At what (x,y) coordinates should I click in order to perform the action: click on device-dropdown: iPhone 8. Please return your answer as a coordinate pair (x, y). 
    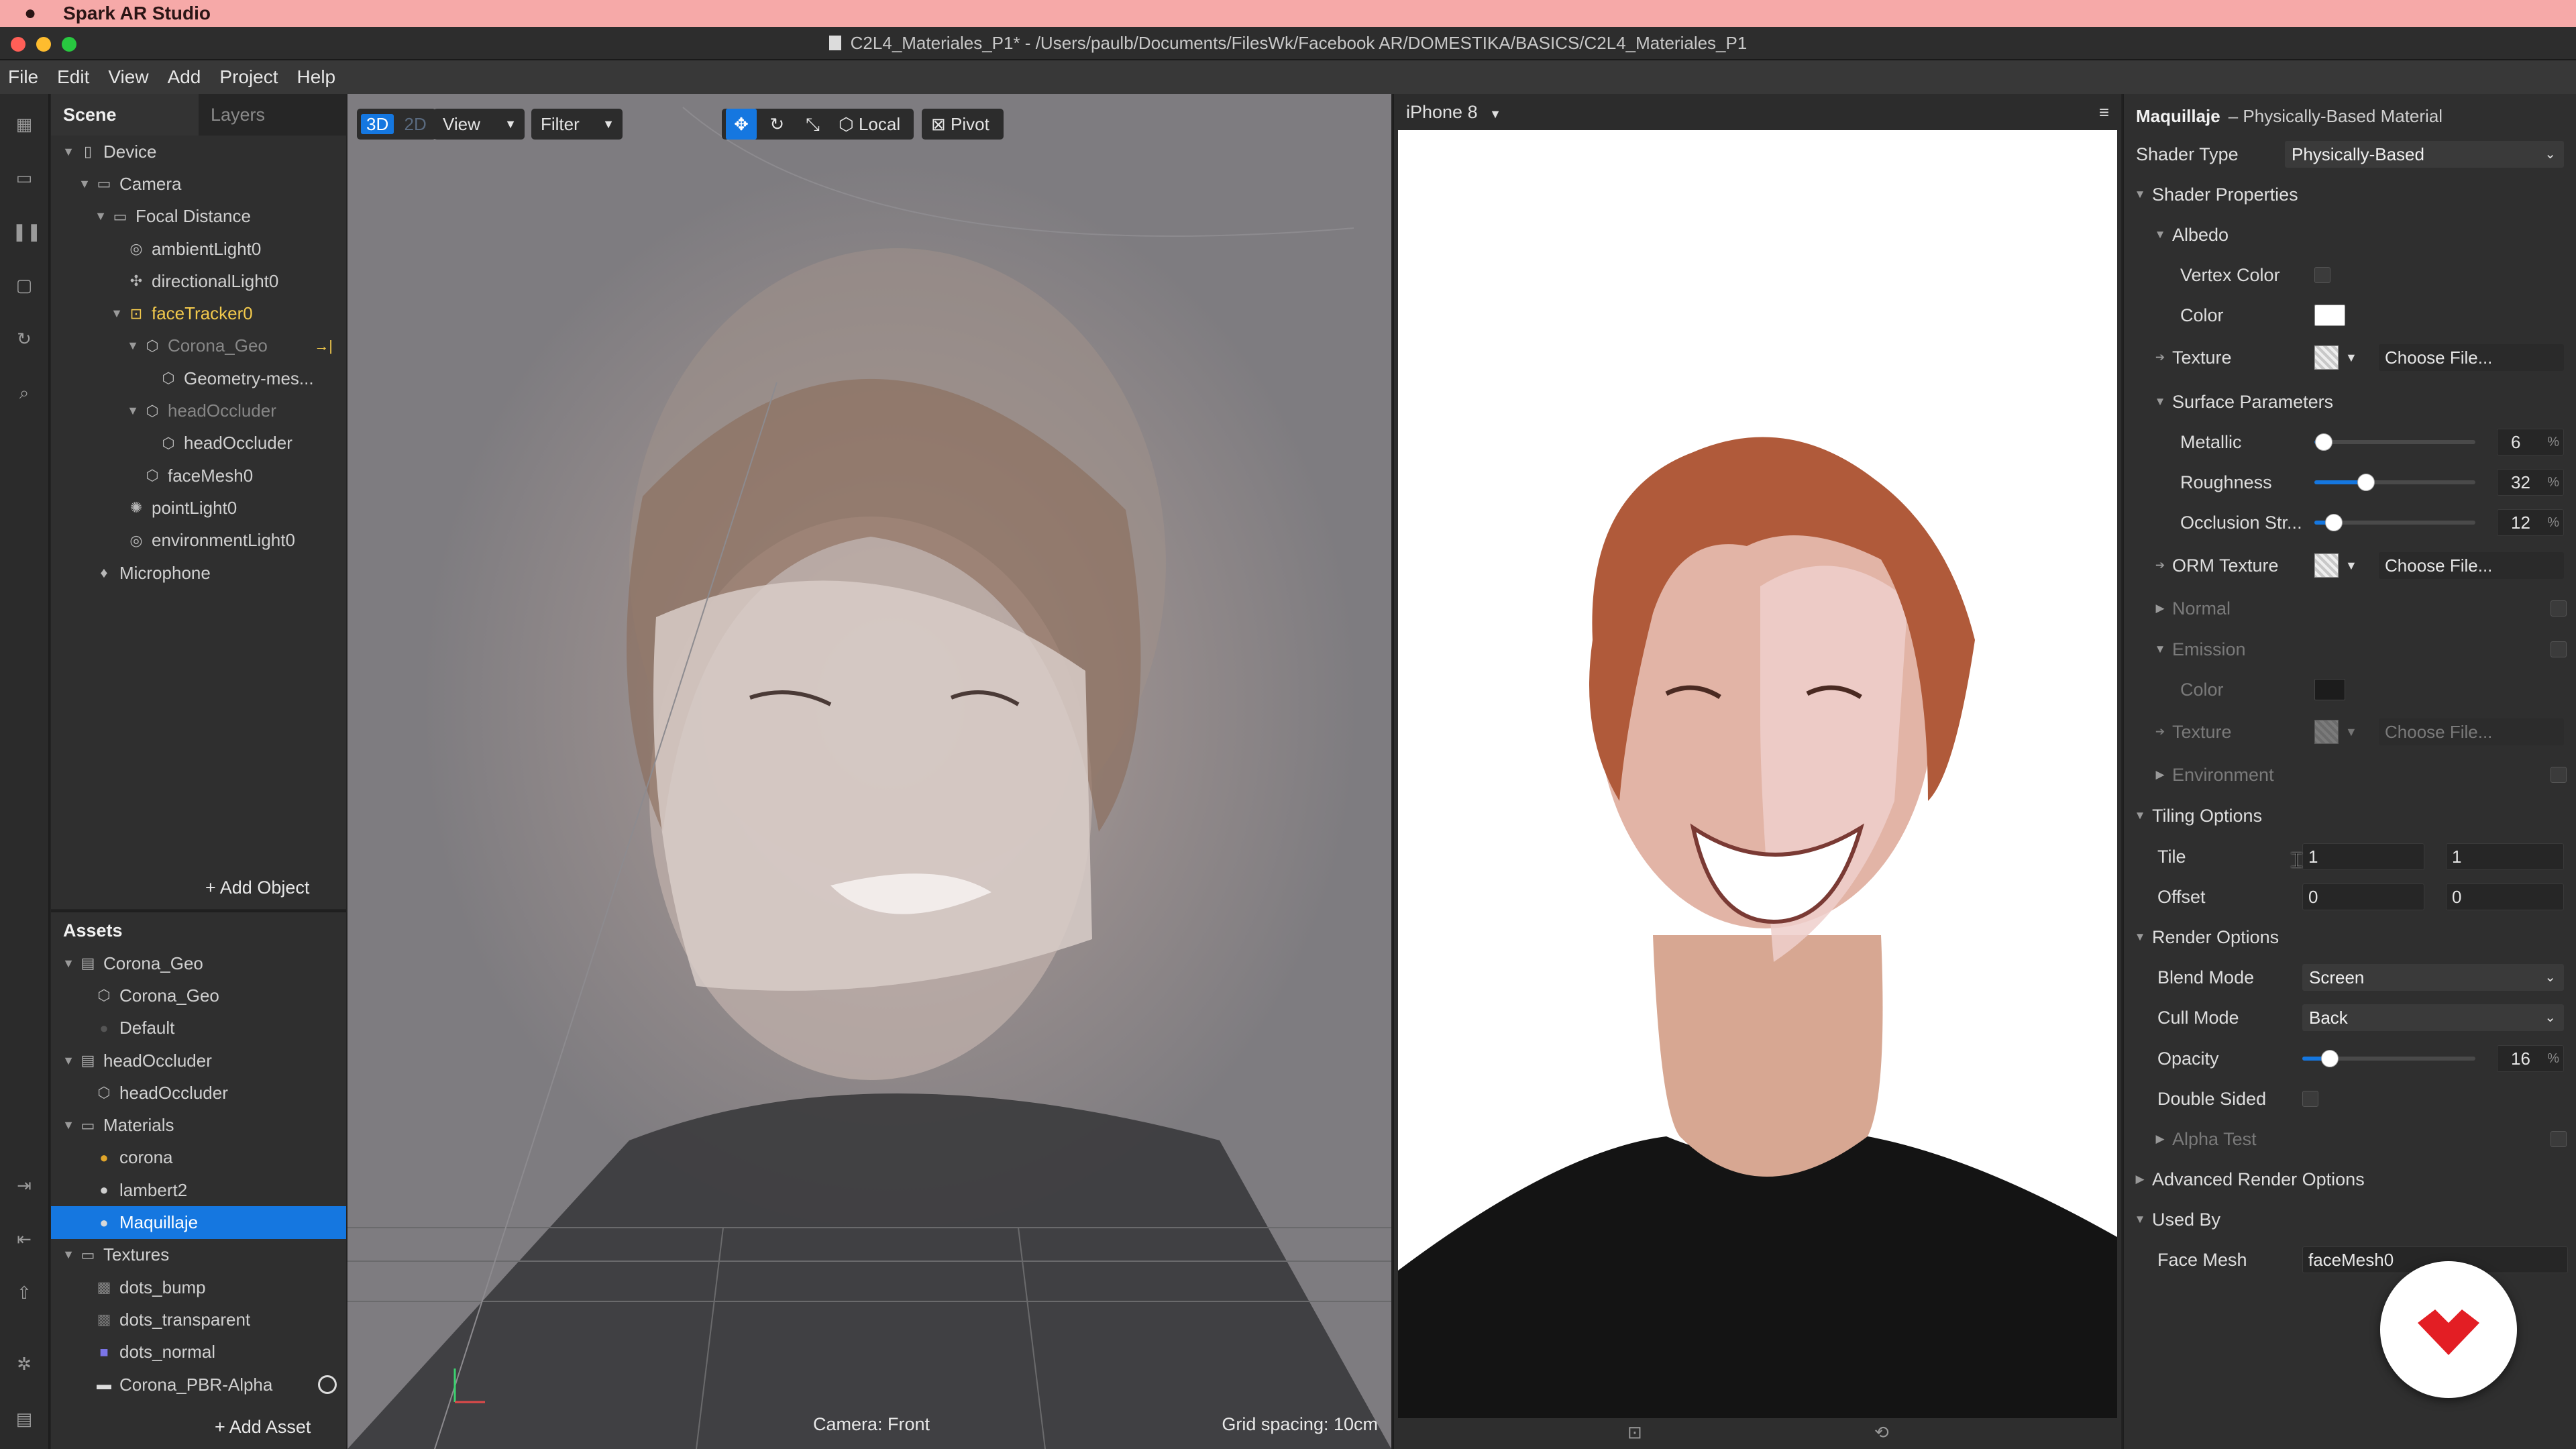
    Looking at the image, I should click on (1442, 112).